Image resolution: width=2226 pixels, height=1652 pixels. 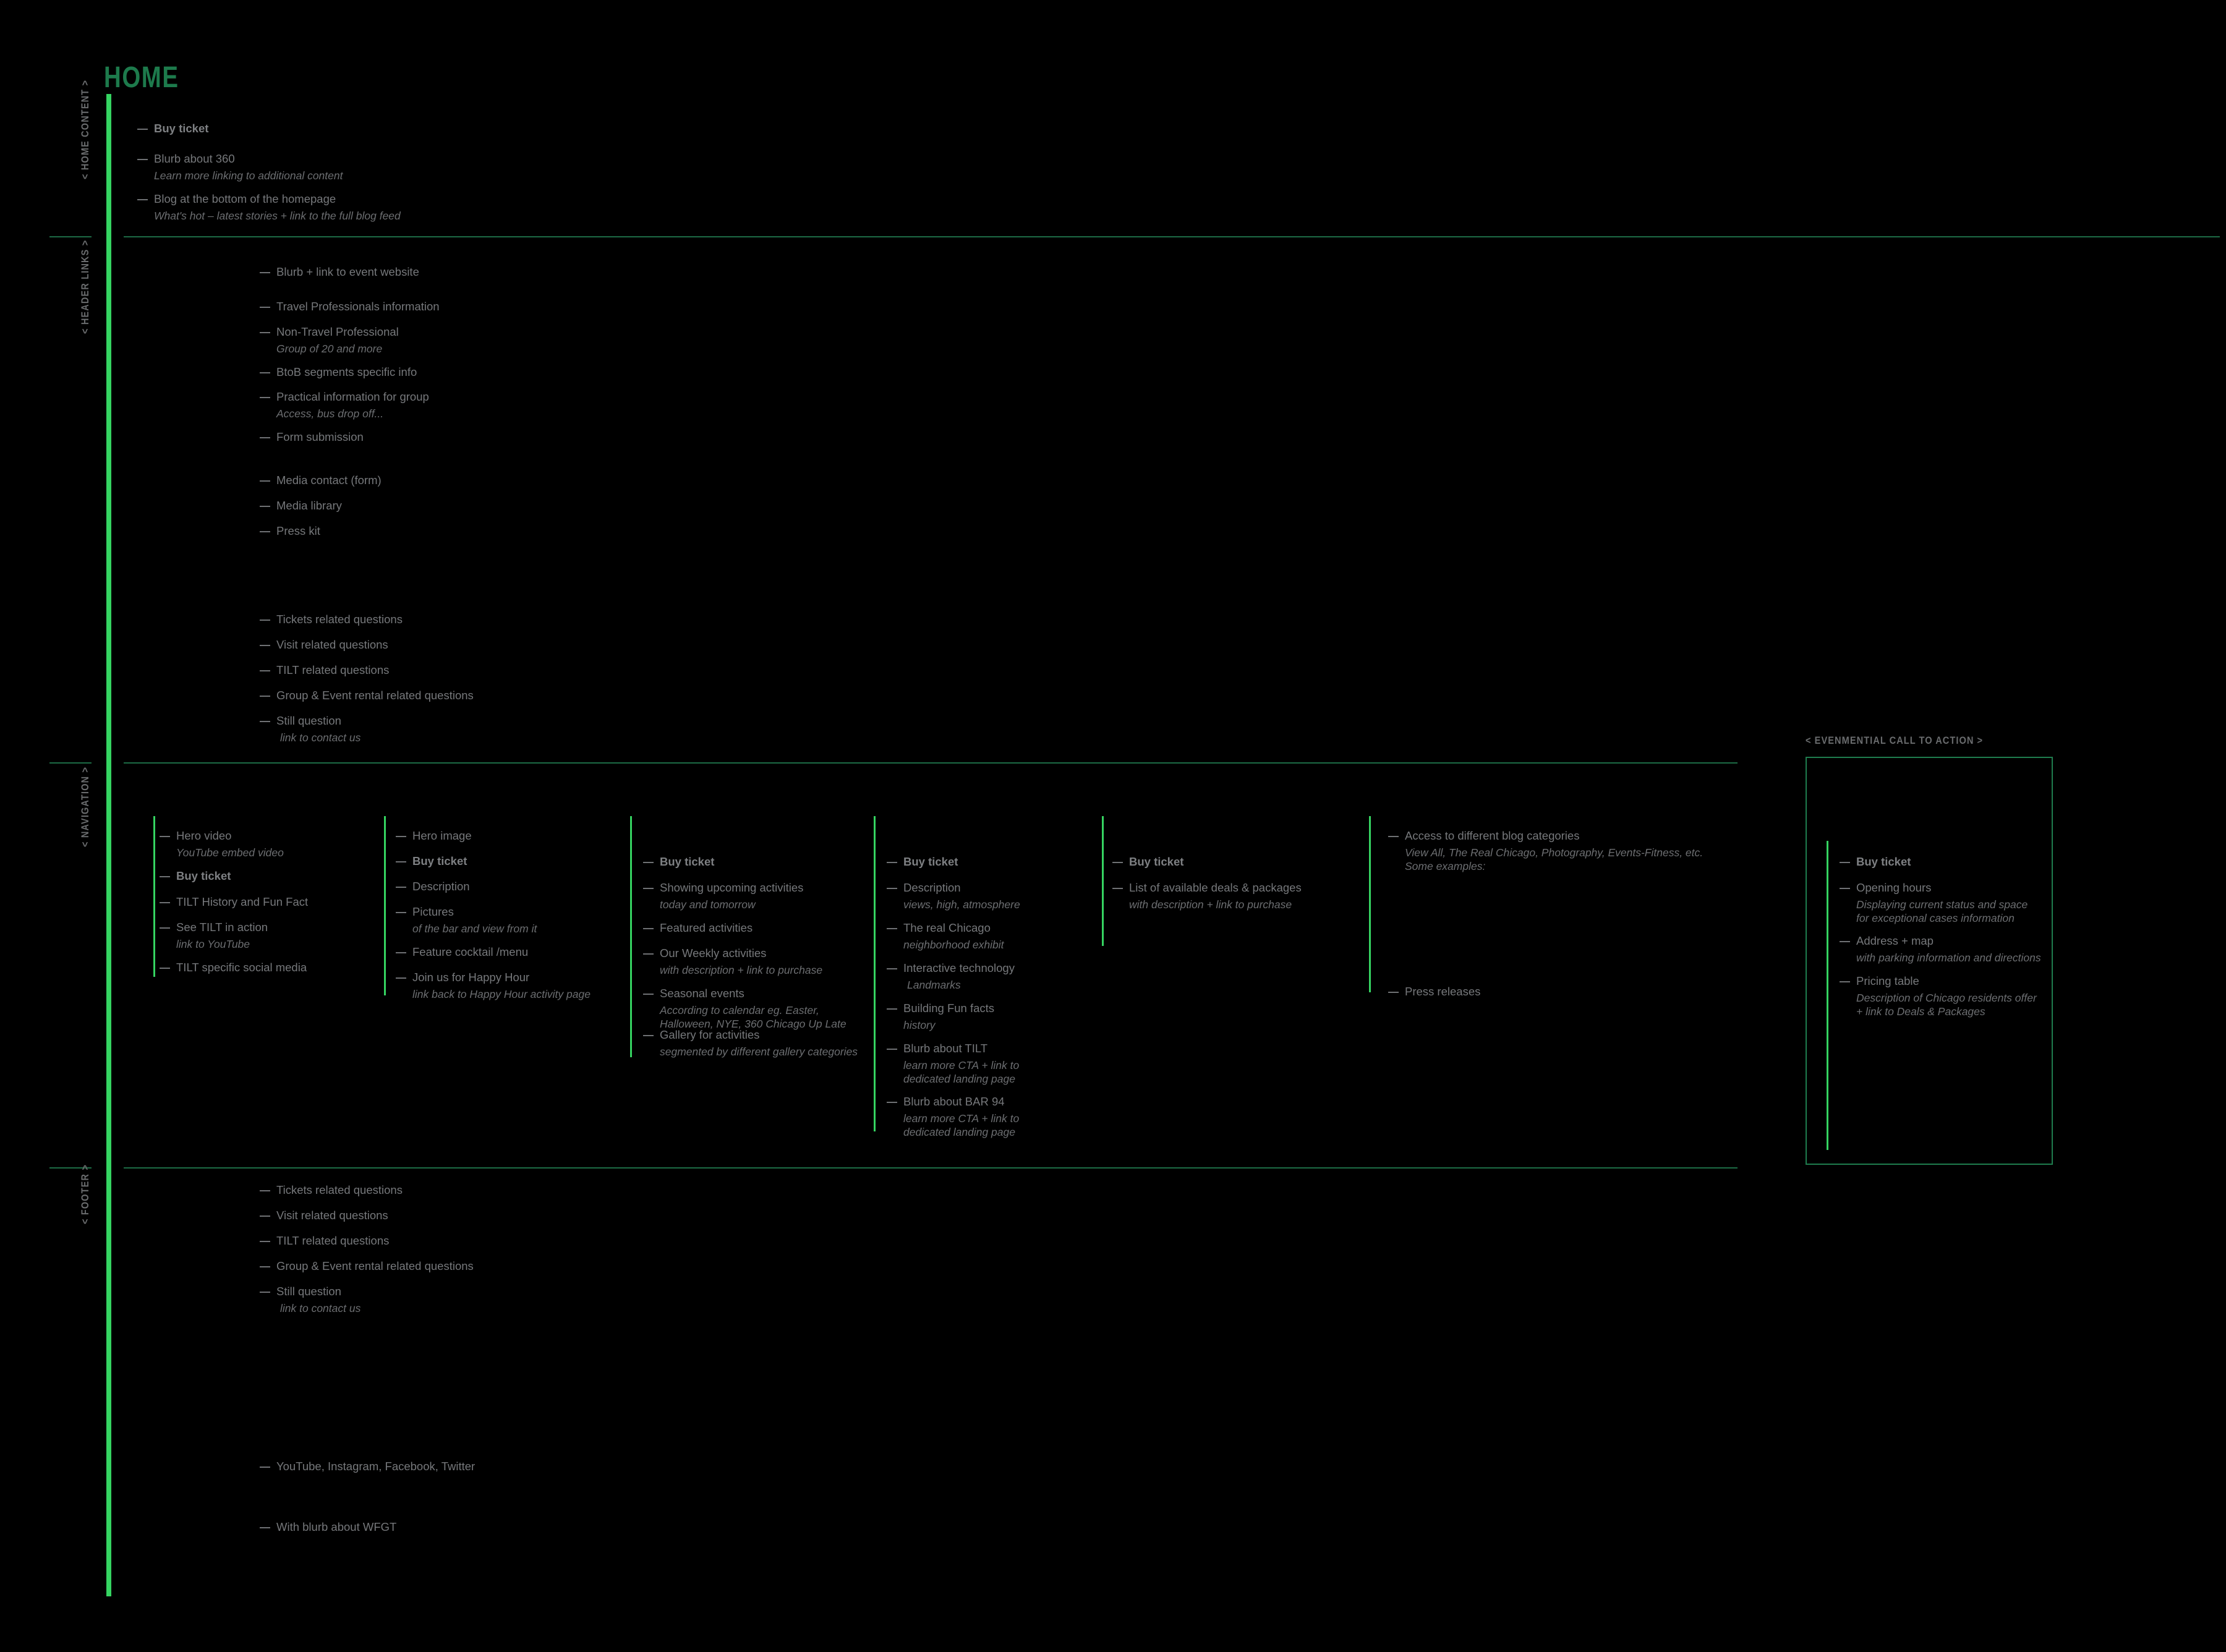 What do you see at coordinates (301, 505) in the screenshot?
I see `list-item: Media library` at bounding box center [301, 505].